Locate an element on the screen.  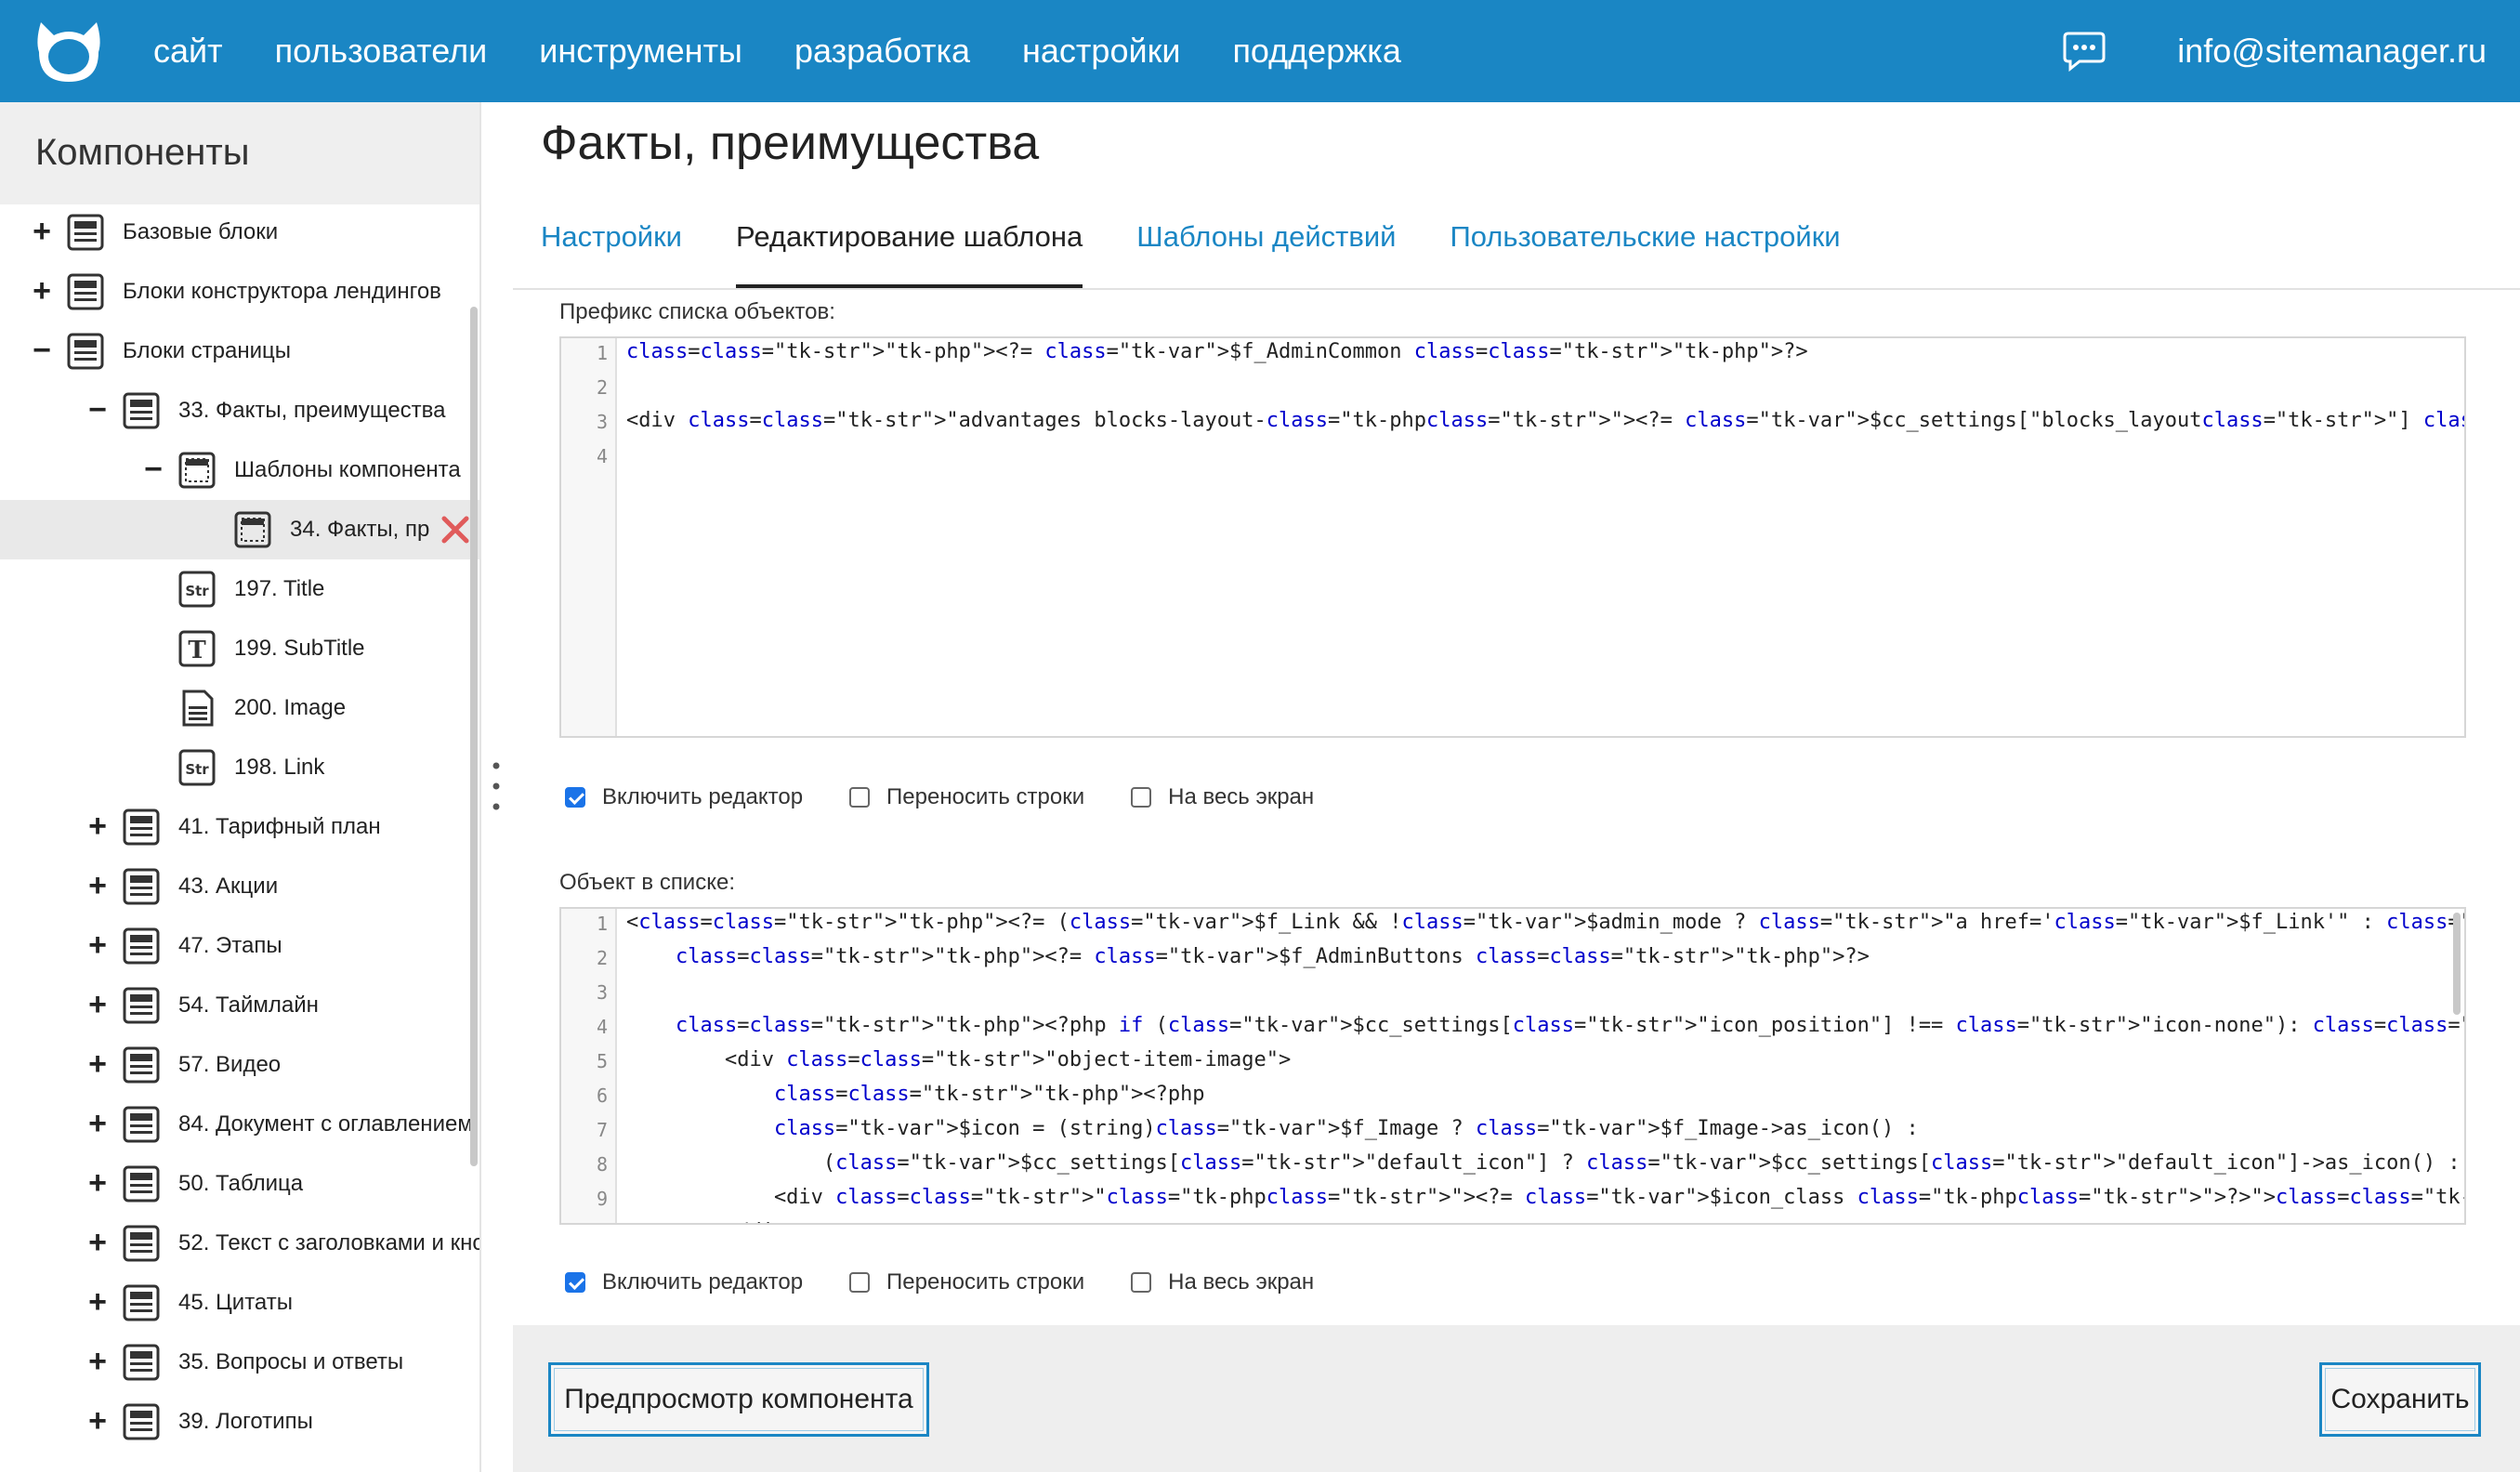
sidebar-header: Компоненты is located at coordinates (239, 153).